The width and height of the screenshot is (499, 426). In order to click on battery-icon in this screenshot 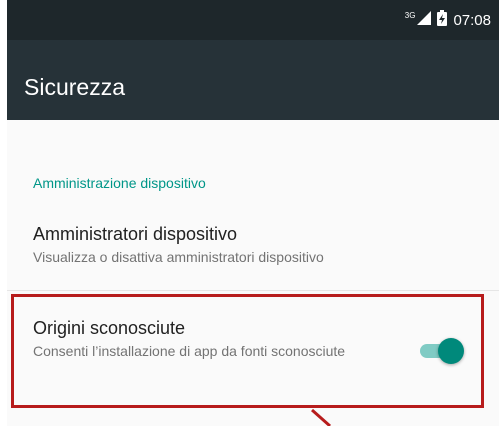, I will do `click(442, 20)`.